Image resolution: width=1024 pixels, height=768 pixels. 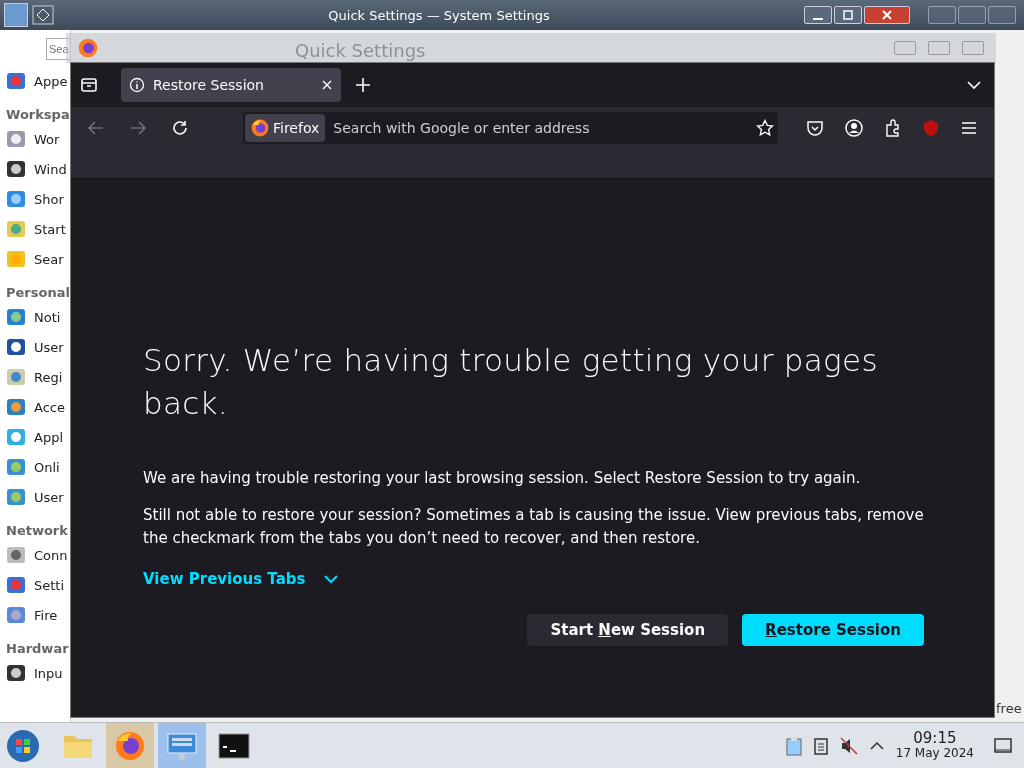 I want to click on restore-button: Restore Session, so click(x=833, y=630).